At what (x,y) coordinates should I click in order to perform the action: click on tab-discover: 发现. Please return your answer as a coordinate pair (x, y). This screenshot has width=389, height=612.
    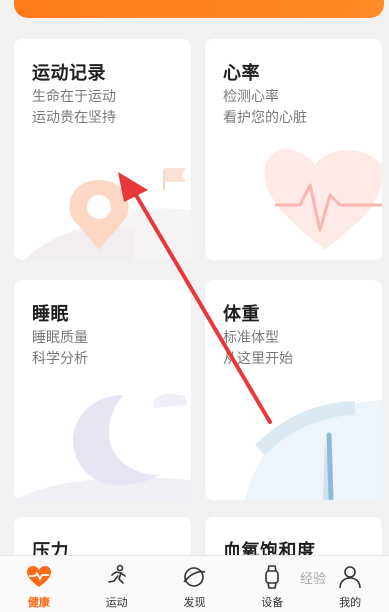
    Looking at the image, I should click on (195, 584).